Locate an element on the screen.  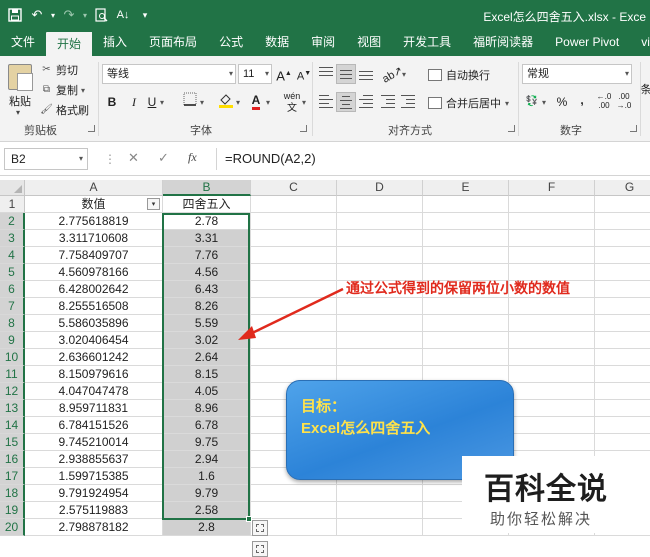
column-header-c: C is located at coordinates (294, 188).